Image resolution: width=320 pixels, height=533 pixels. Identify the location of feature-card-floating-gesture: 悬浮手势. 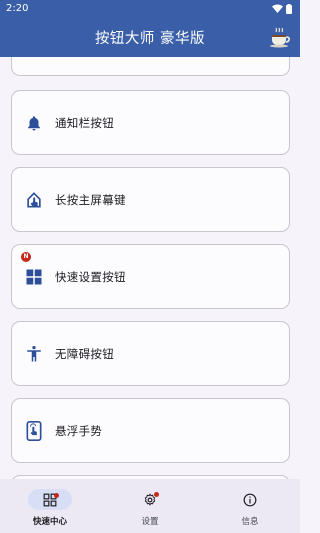
(150, 430).